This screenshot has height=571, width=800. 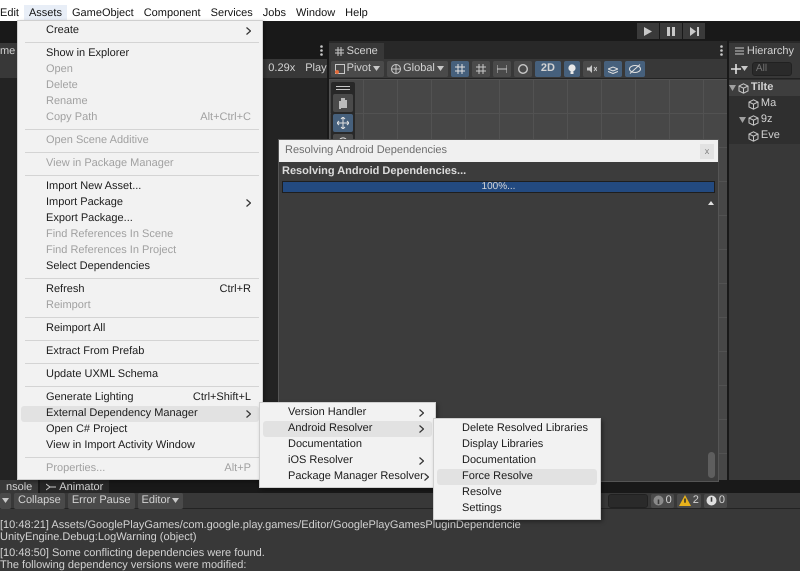 I want to click on menu-item-label: Copy Path, so click(x=72, y=118).